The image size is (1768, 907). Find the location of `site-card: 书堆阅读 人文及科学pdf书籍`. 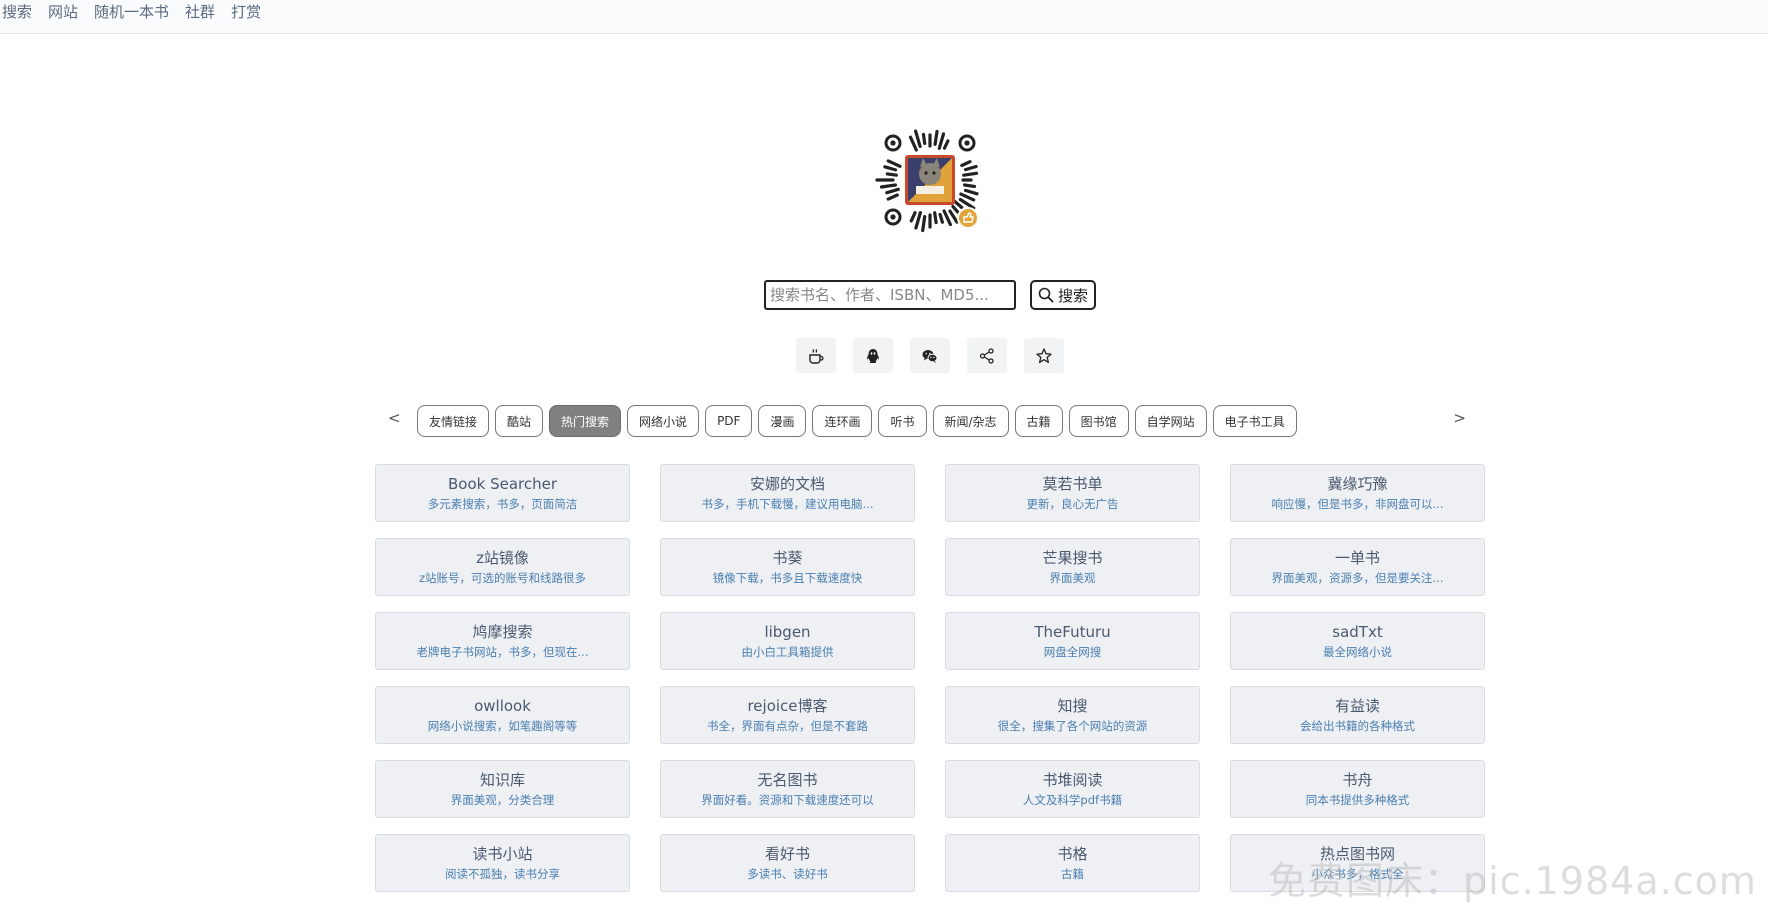

site-card: 书堆阅读 人文及科学pdf书籍 is located at coordinates (1072, 789).